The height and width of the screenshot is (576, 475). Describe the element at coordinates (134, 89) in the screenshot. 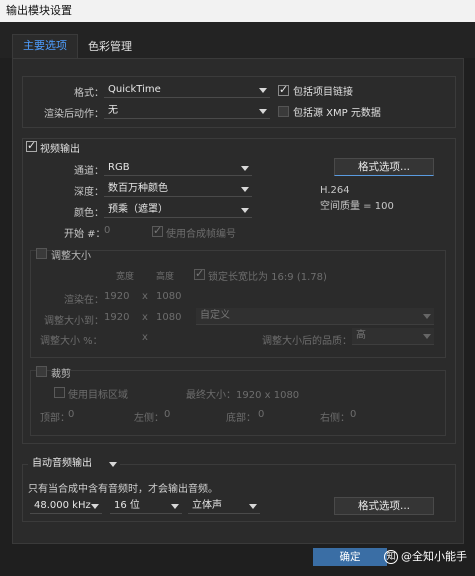

I see `format-value: QuickTime` at that location.